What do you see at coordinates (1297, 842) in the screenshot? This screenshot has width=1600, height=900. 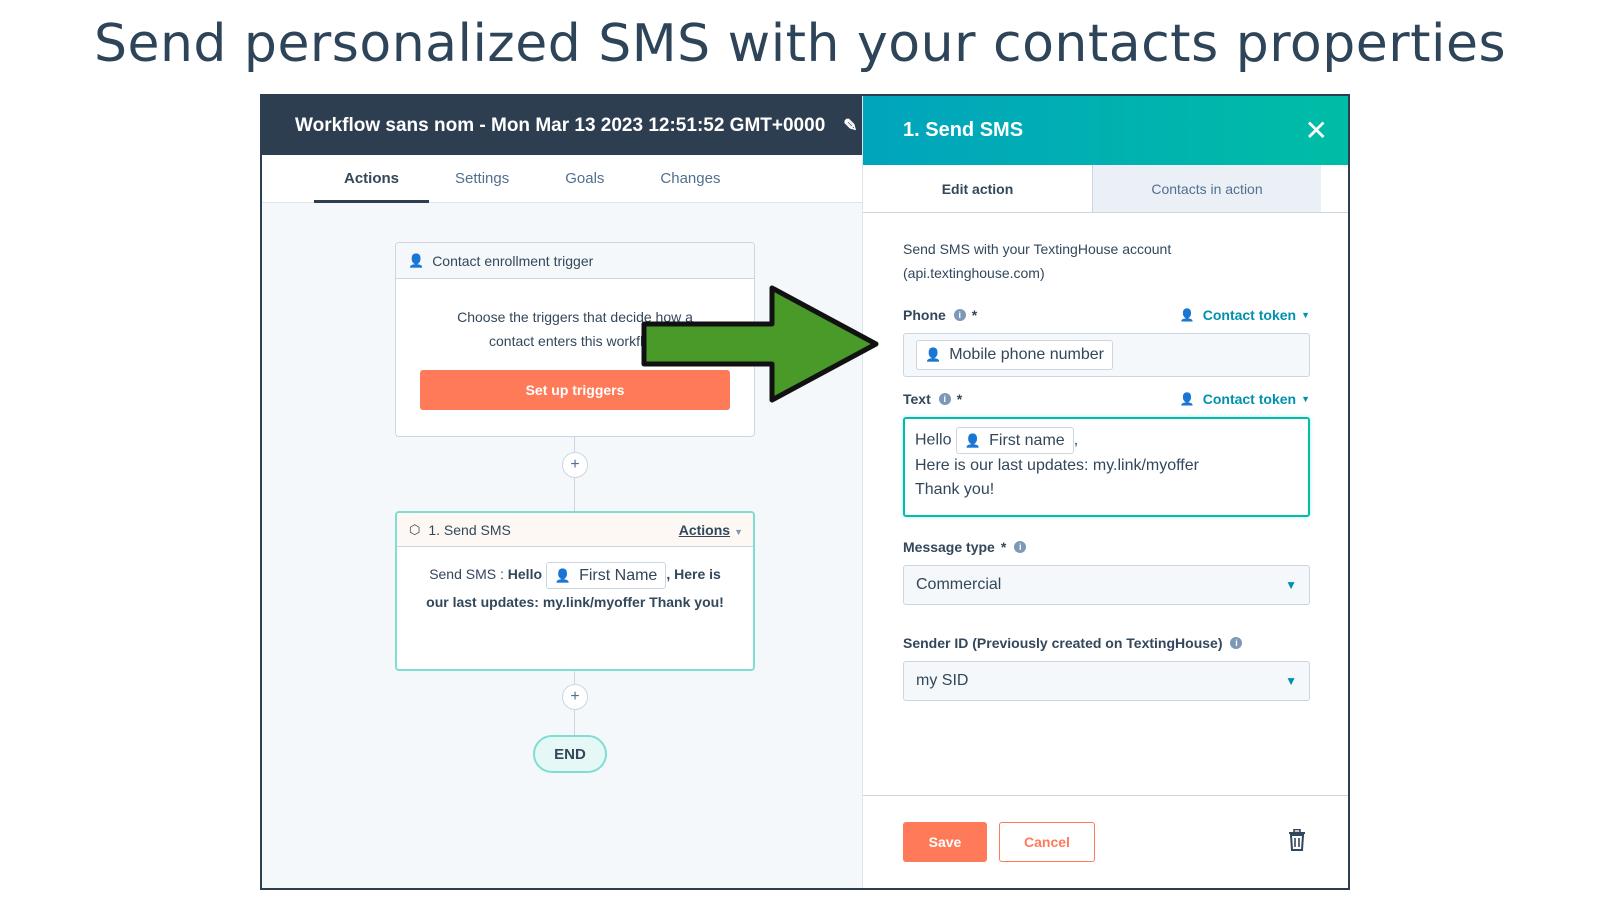 I see `trash-icon` at bounding box center [1297, 842].